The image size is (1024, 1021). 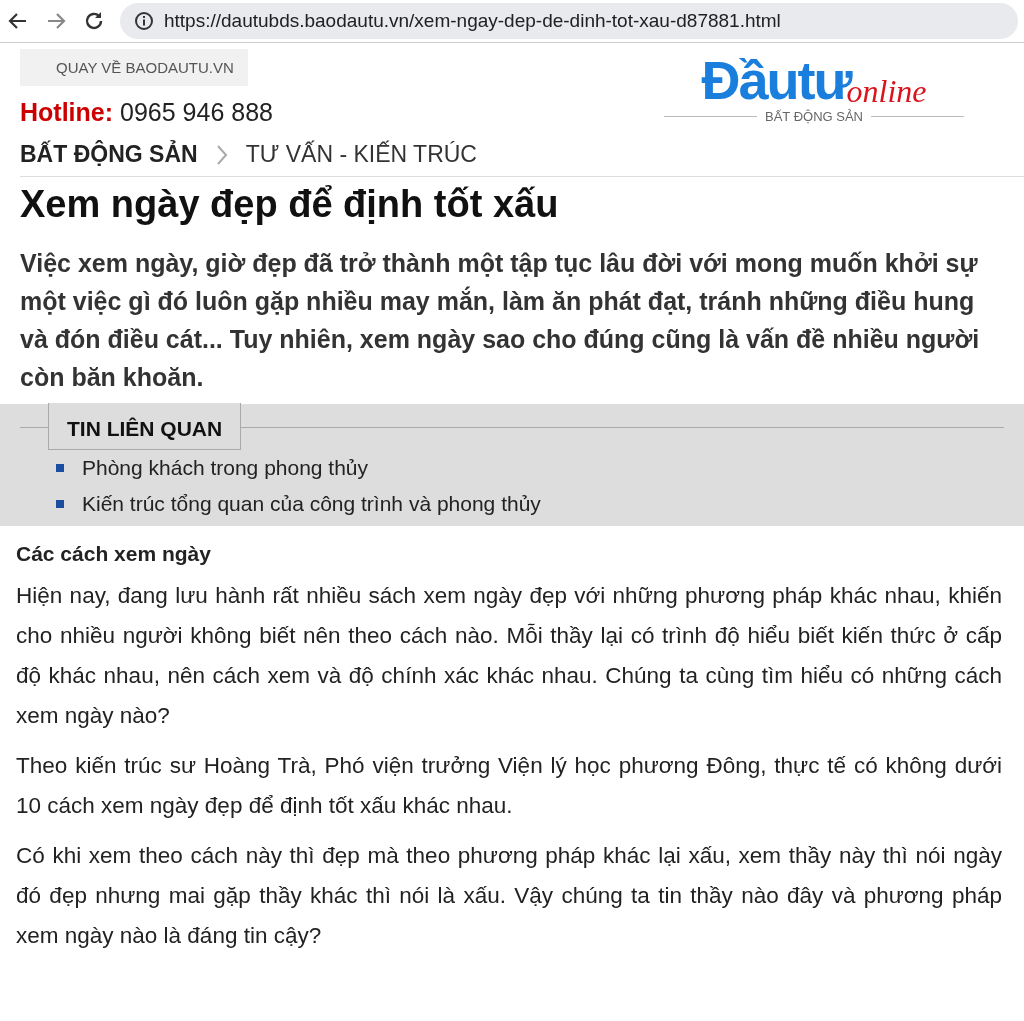 What do you see at coordinates (109, 154) in the screenshot?
I see `breadcrumb-link: BẤT ĐỘNG SẢN` at bounding box center [109, 154].